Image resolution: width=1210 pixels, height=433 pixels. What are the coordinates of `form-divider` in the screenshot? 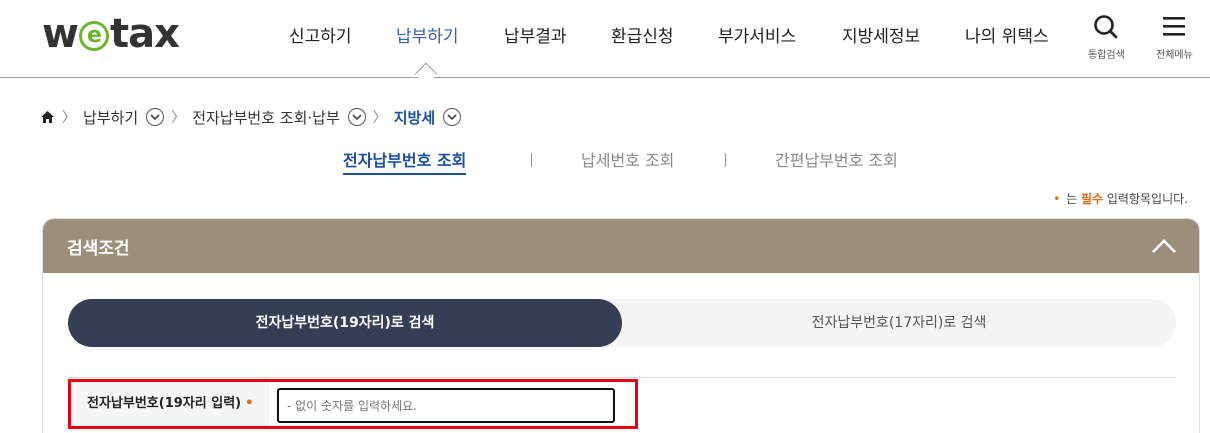 It's located at (622, 377).